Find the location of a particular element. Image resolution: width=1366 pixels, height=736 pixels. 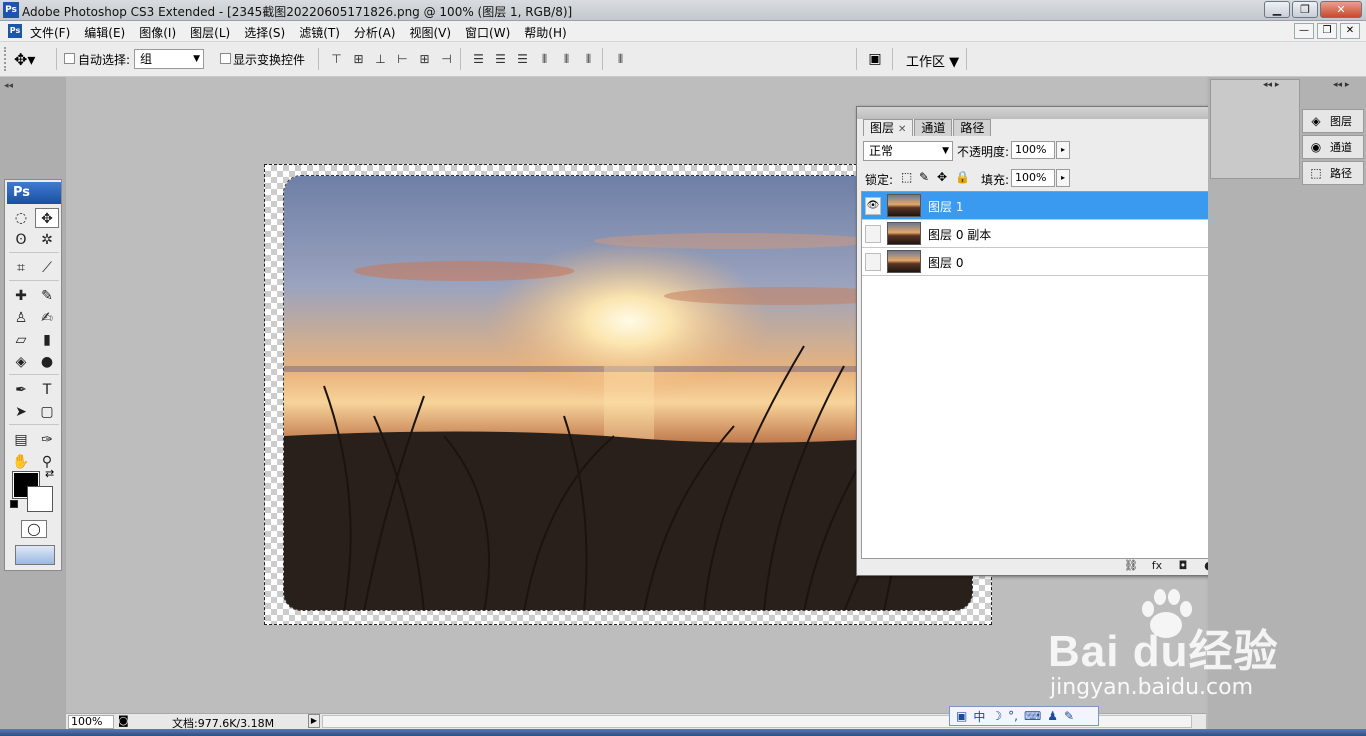

healing-brush-icon: ✚ is located at coordinates (21, 296).